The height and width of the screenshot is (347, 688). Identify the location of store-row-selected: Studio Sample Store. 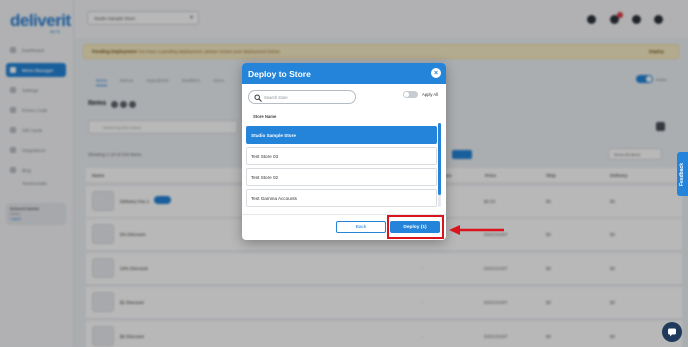
(341, 135).